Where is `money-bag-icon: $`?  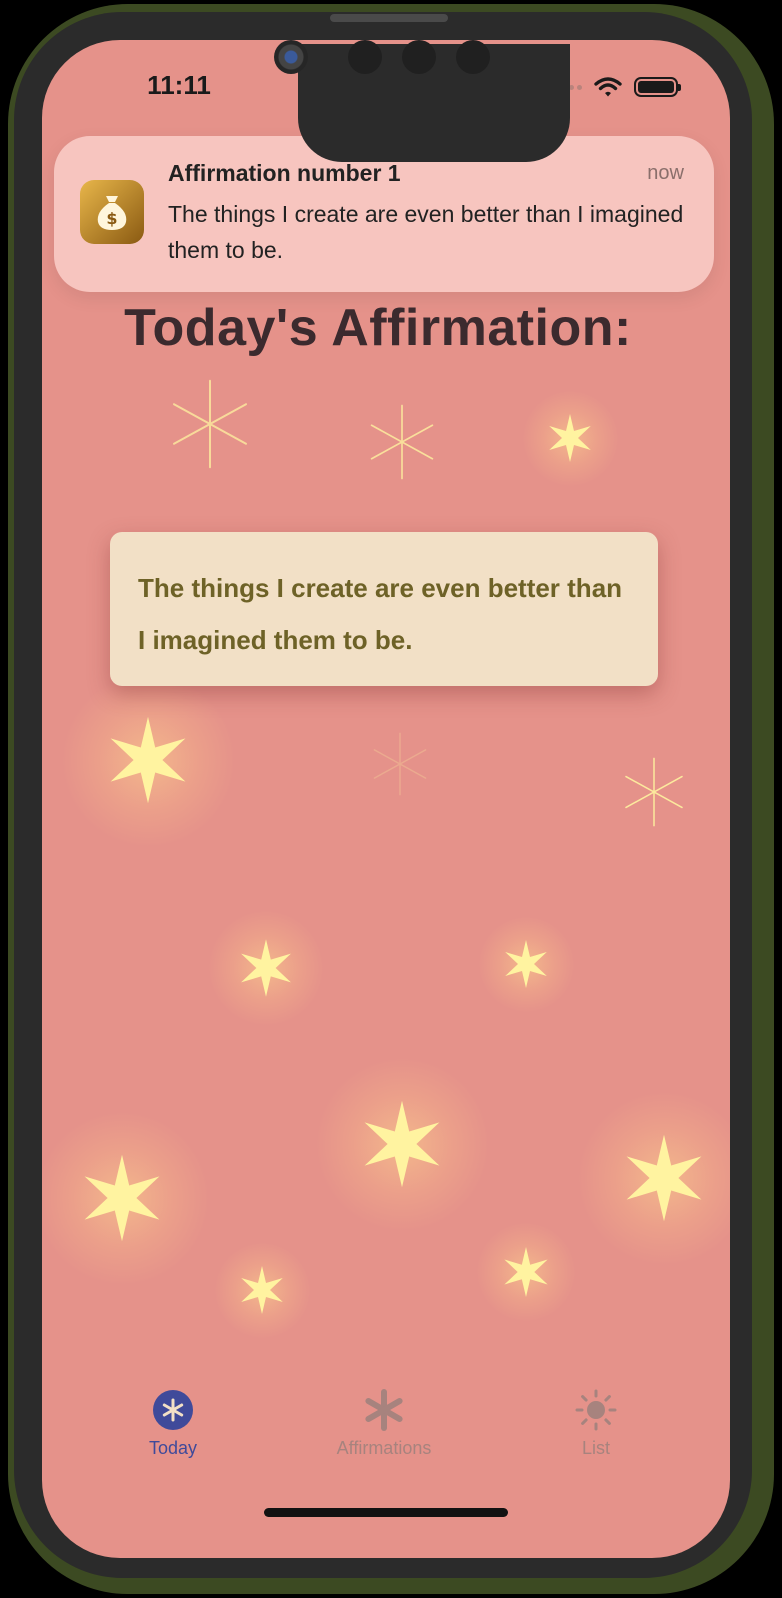
money-bag-icon: $ is located at coordinates (112, 212).